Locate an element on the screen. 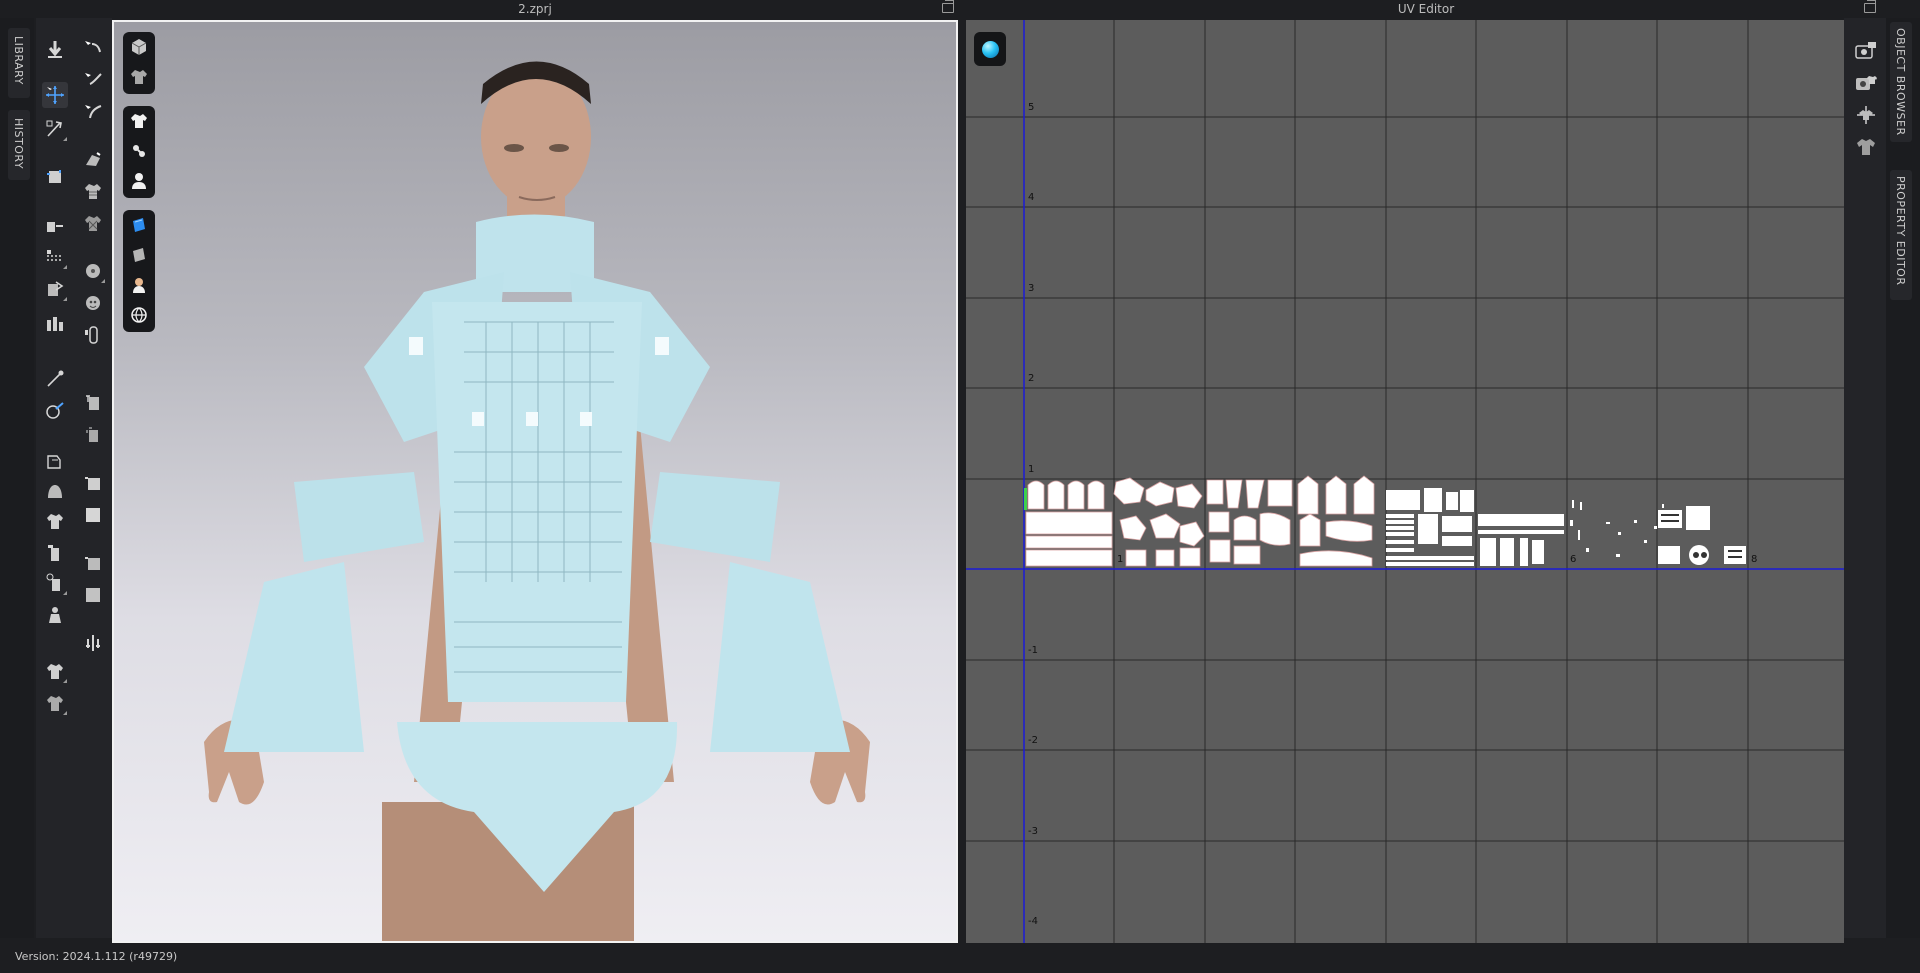 This screenshot has width=1920, height=973. uv-editor-title: UV Editor is located at coordinates (1426, 9).